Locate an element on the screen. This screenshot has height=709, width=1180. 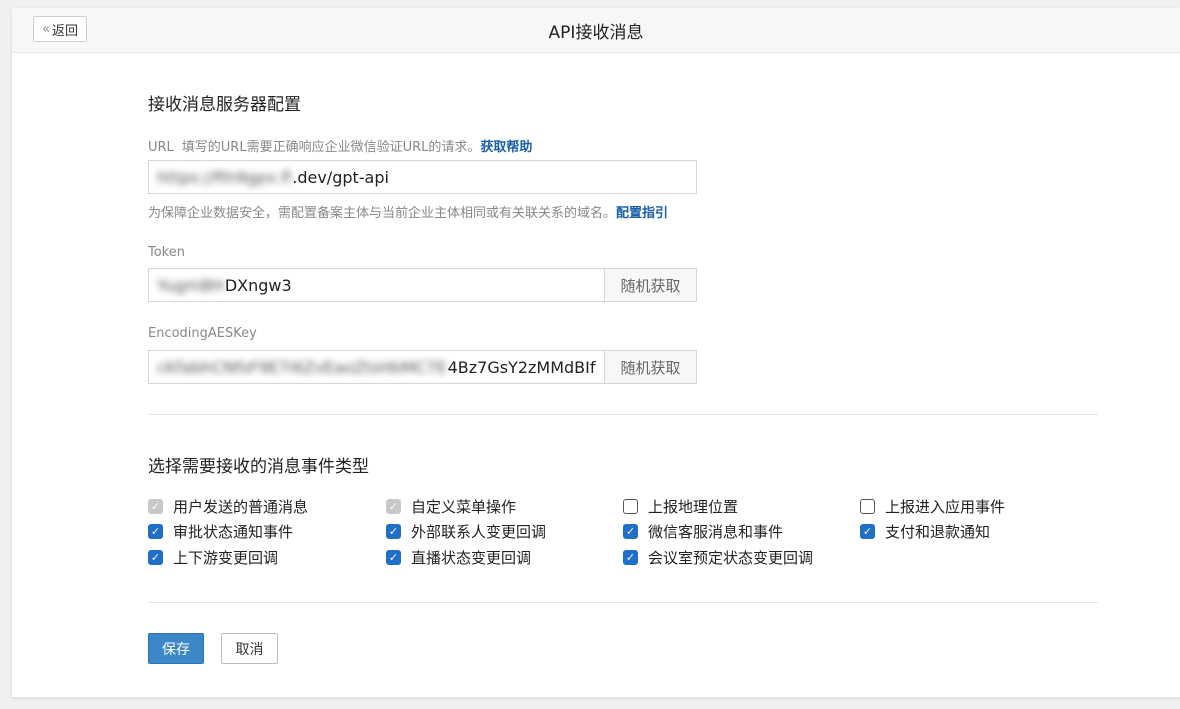
event-checkbox-item: ✓ 外部联系人变更回调 is located at coordinates (466, 531).